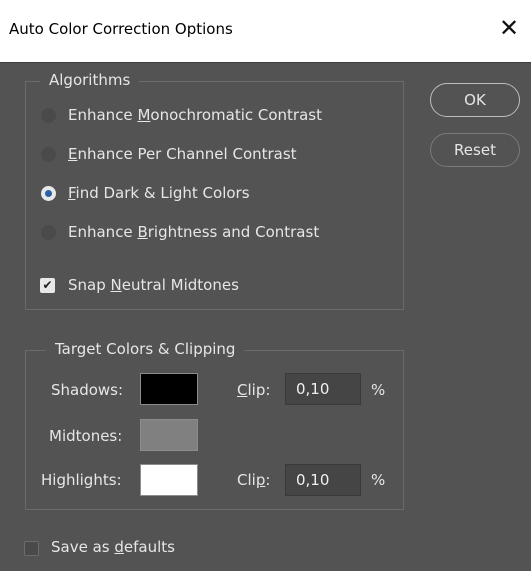 The image size is (531, 571). I want to click on radio-button-selected, so click(48, 193).